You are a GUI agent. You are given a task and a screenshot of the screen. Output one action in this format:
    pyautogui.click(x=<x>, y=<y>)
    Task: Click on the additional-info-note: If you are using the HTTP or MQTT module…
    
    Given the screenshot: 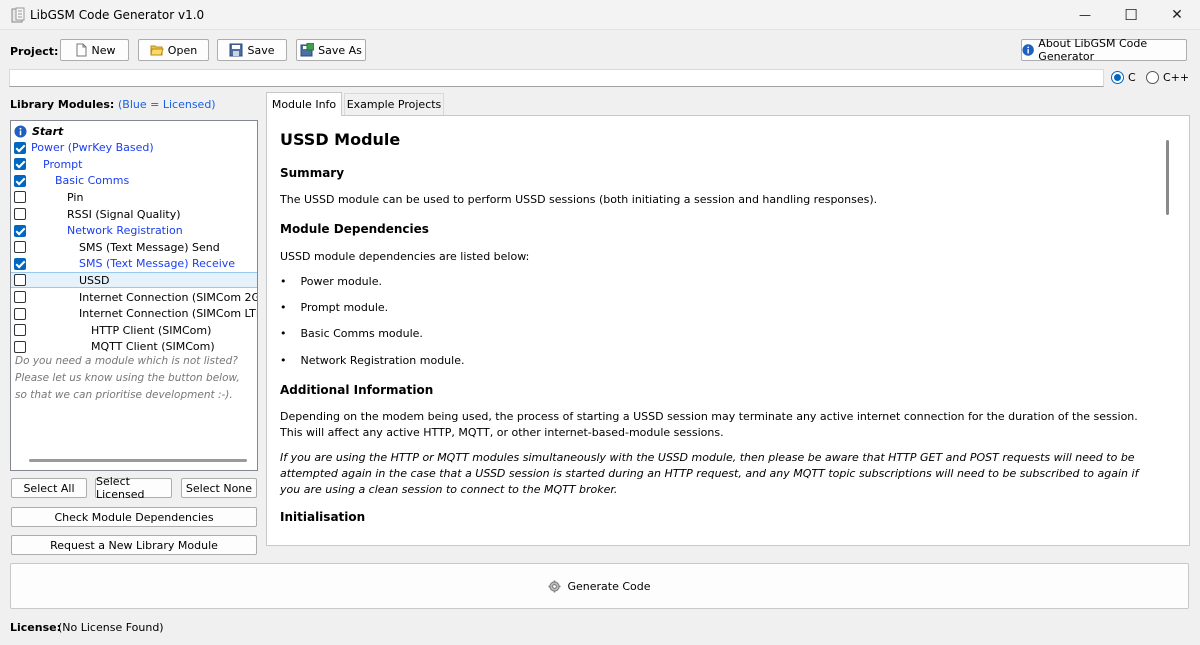 What is the action you would take?
    pyautogui.click(x=709, y=473)
    